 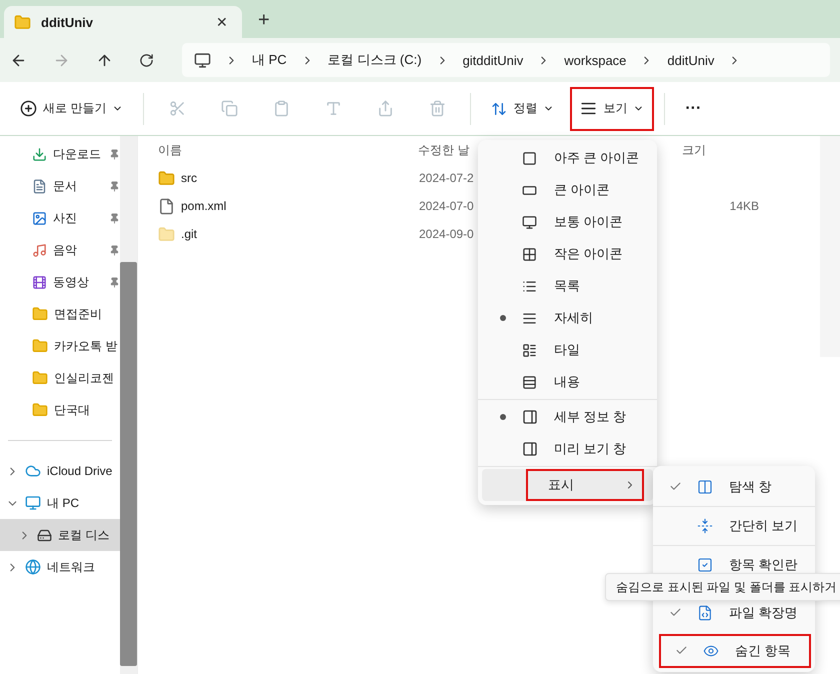 I want to click on file-name: pom.xml, so click(x=203, y=206).